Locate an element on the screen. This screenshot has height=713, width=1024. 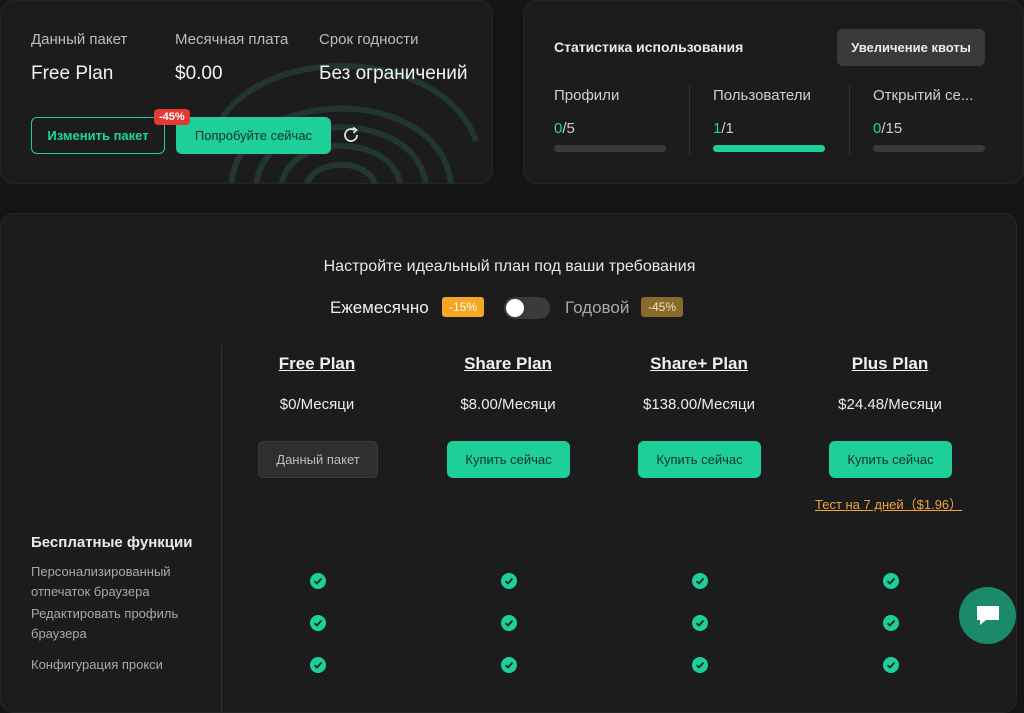
yearly-label: Годовой is located at coordinates (597, 308).